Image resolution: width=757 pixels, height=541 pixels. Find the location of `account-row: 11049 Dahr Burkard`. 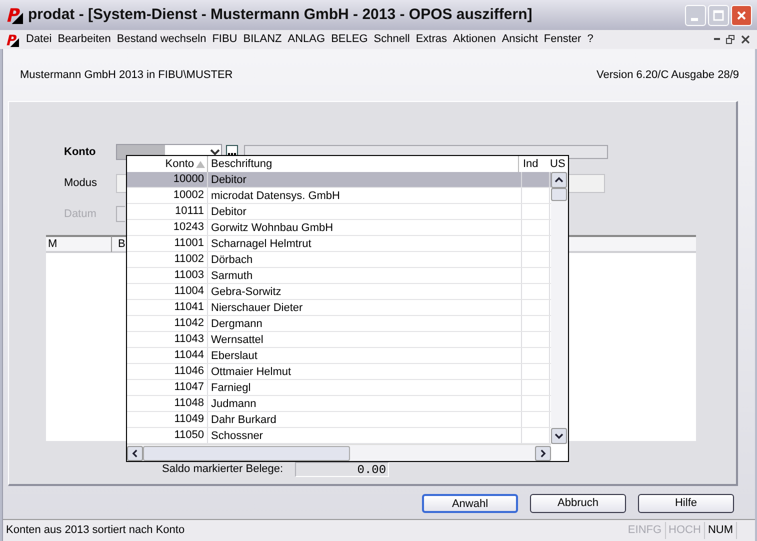

account-row: 11049 Dahr Burkard is located at coordinates (339, 420).